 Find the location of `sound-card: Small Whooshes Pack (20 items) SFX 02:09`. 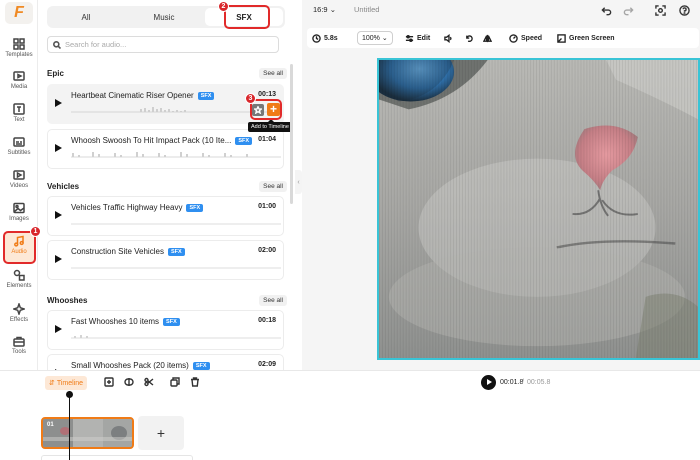

sound-card: Small Whooshes Pack (20 items) SFX 02:09 is located at coordinates (165, 362).